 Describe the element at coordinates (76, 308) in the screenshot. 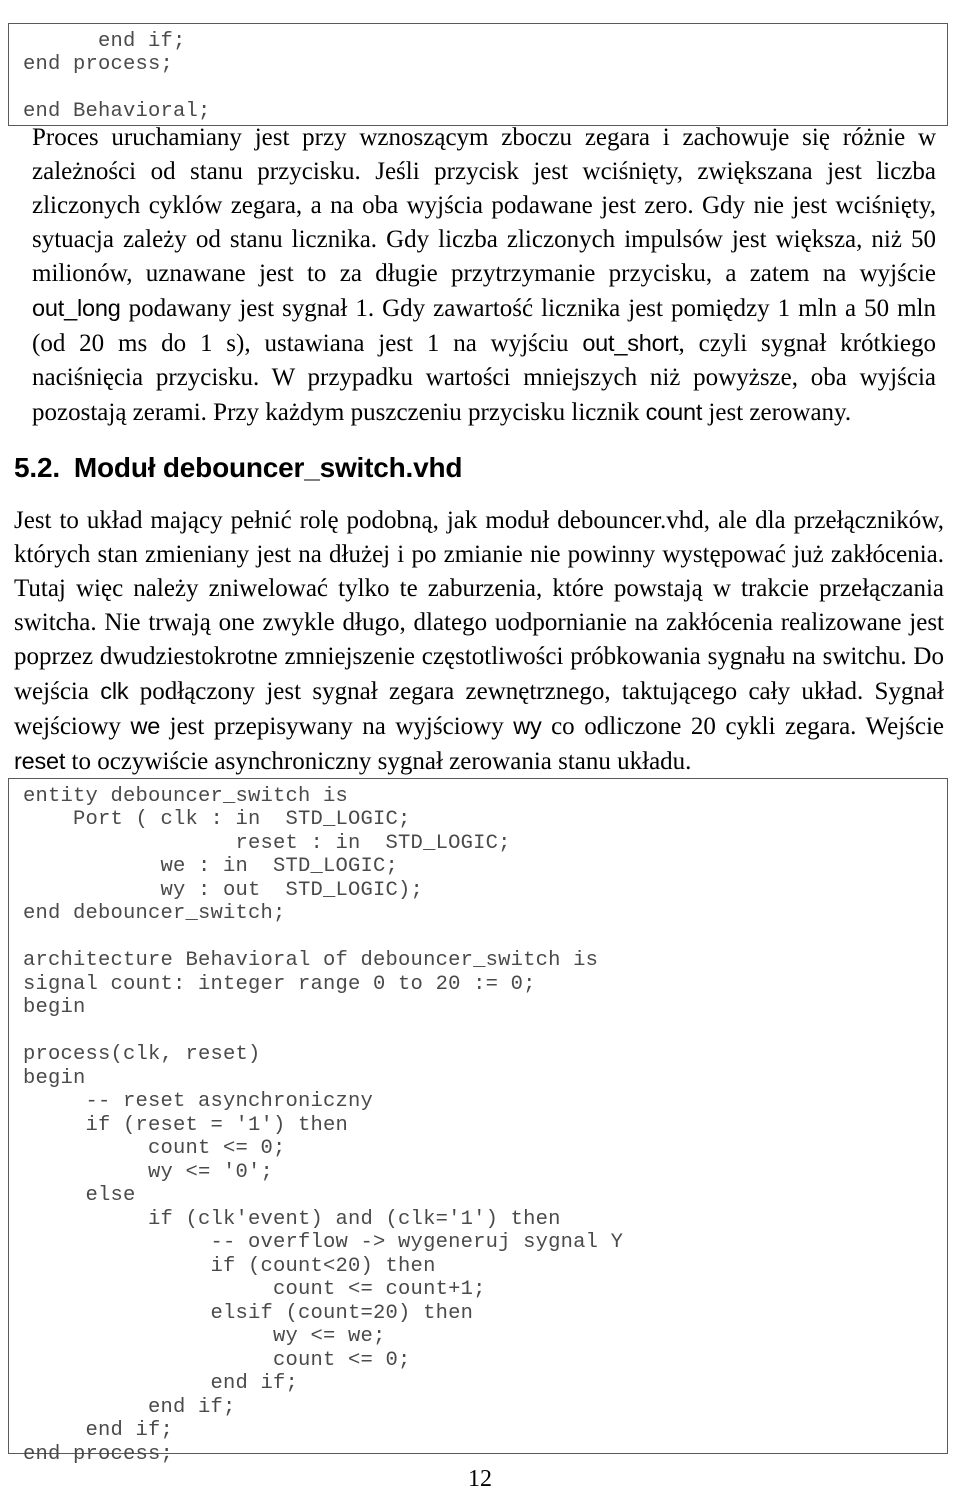

I see `inline-code-out-long: out_long` at that location.